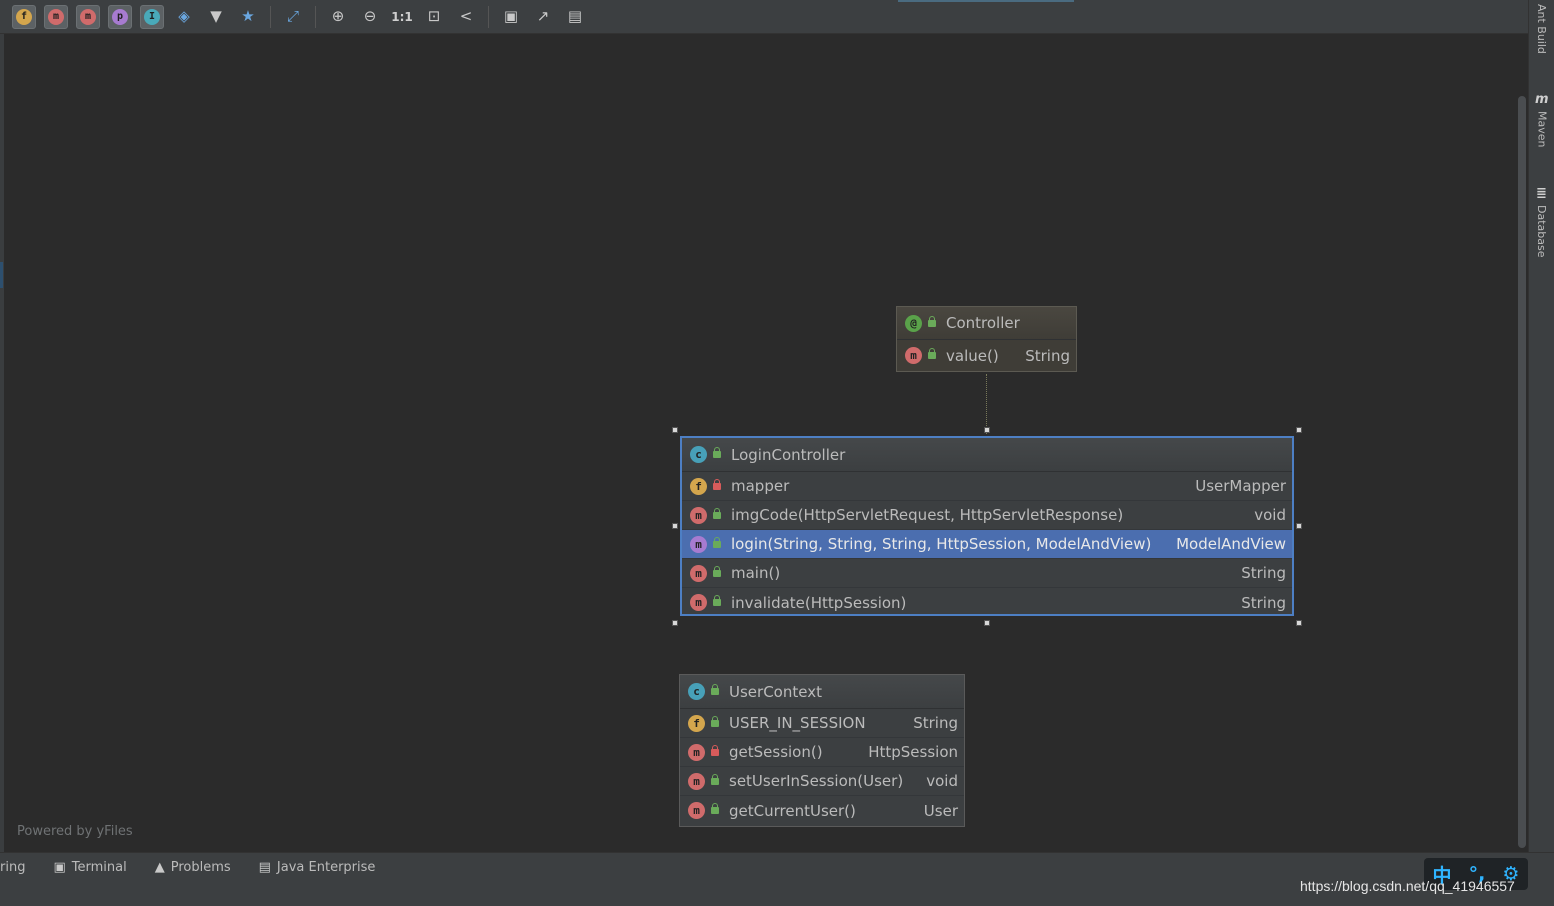 The height and width of the screenshot is (906, 1554). Describe the element at coordinates (675, 526) in the screenshot. I see `resize-handle-left` at that location.